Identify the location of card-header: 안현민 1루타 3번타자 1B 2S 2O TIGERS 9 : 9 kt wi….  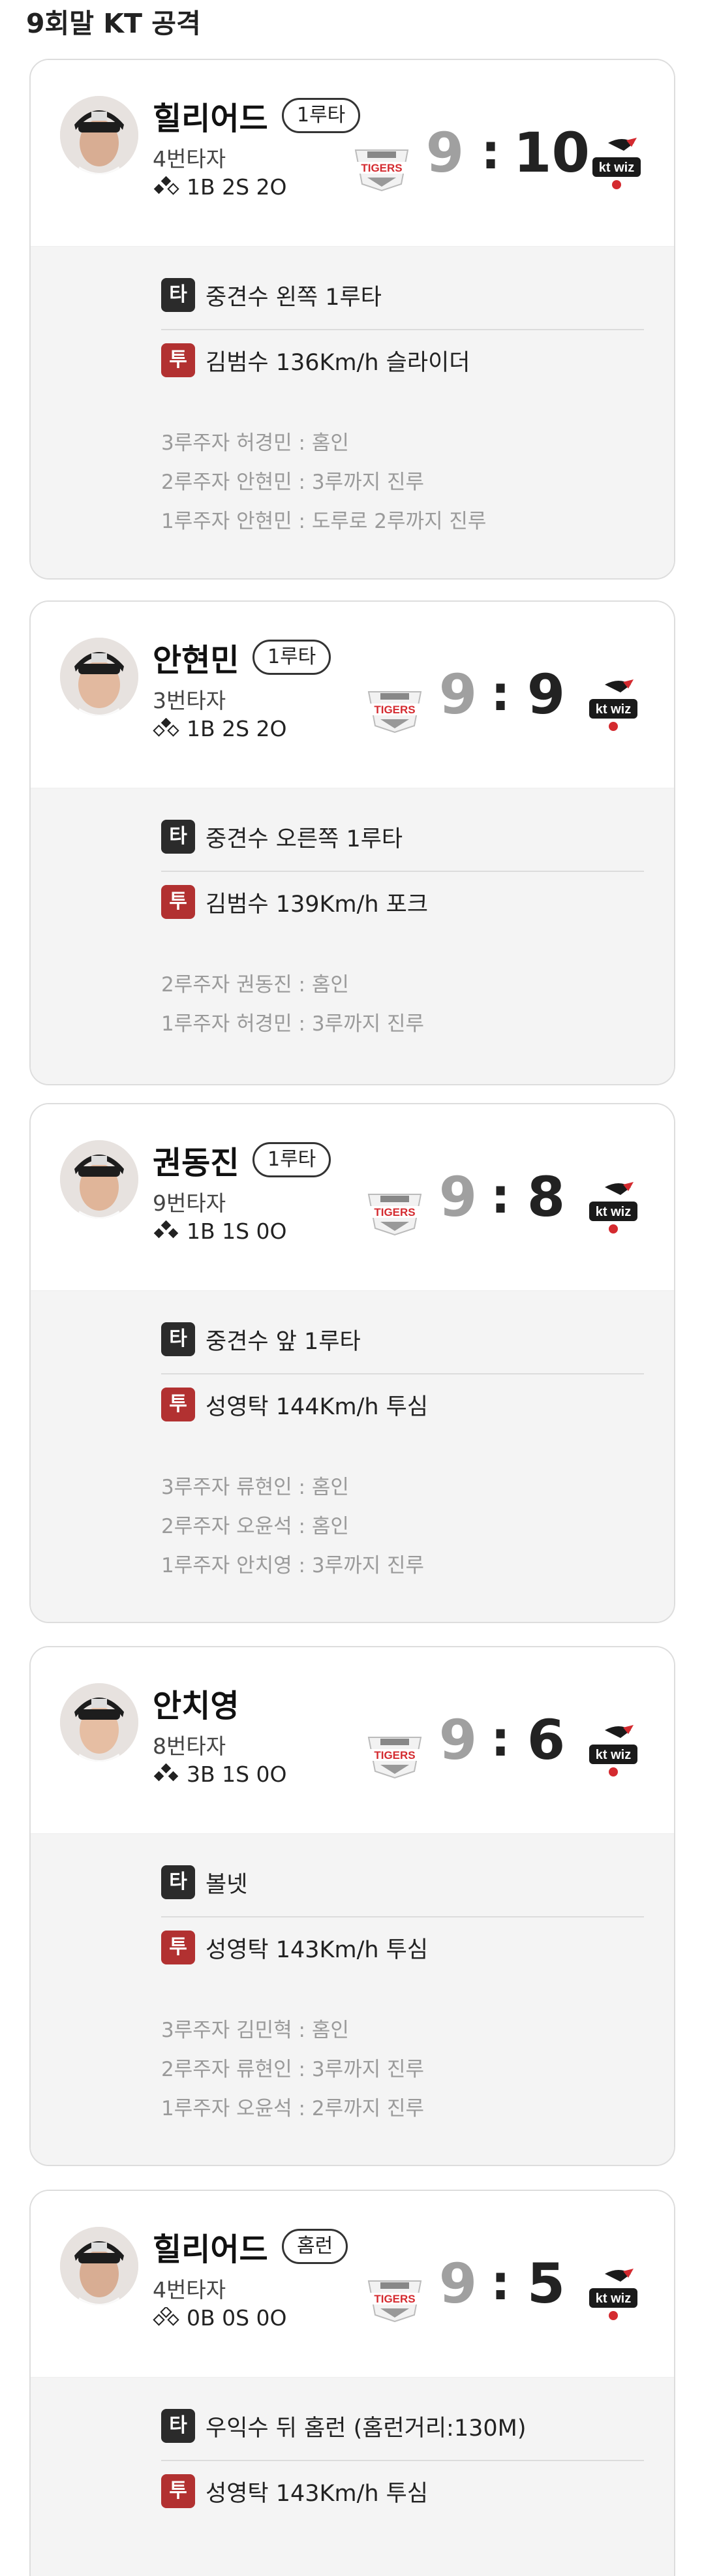
(352, 695).